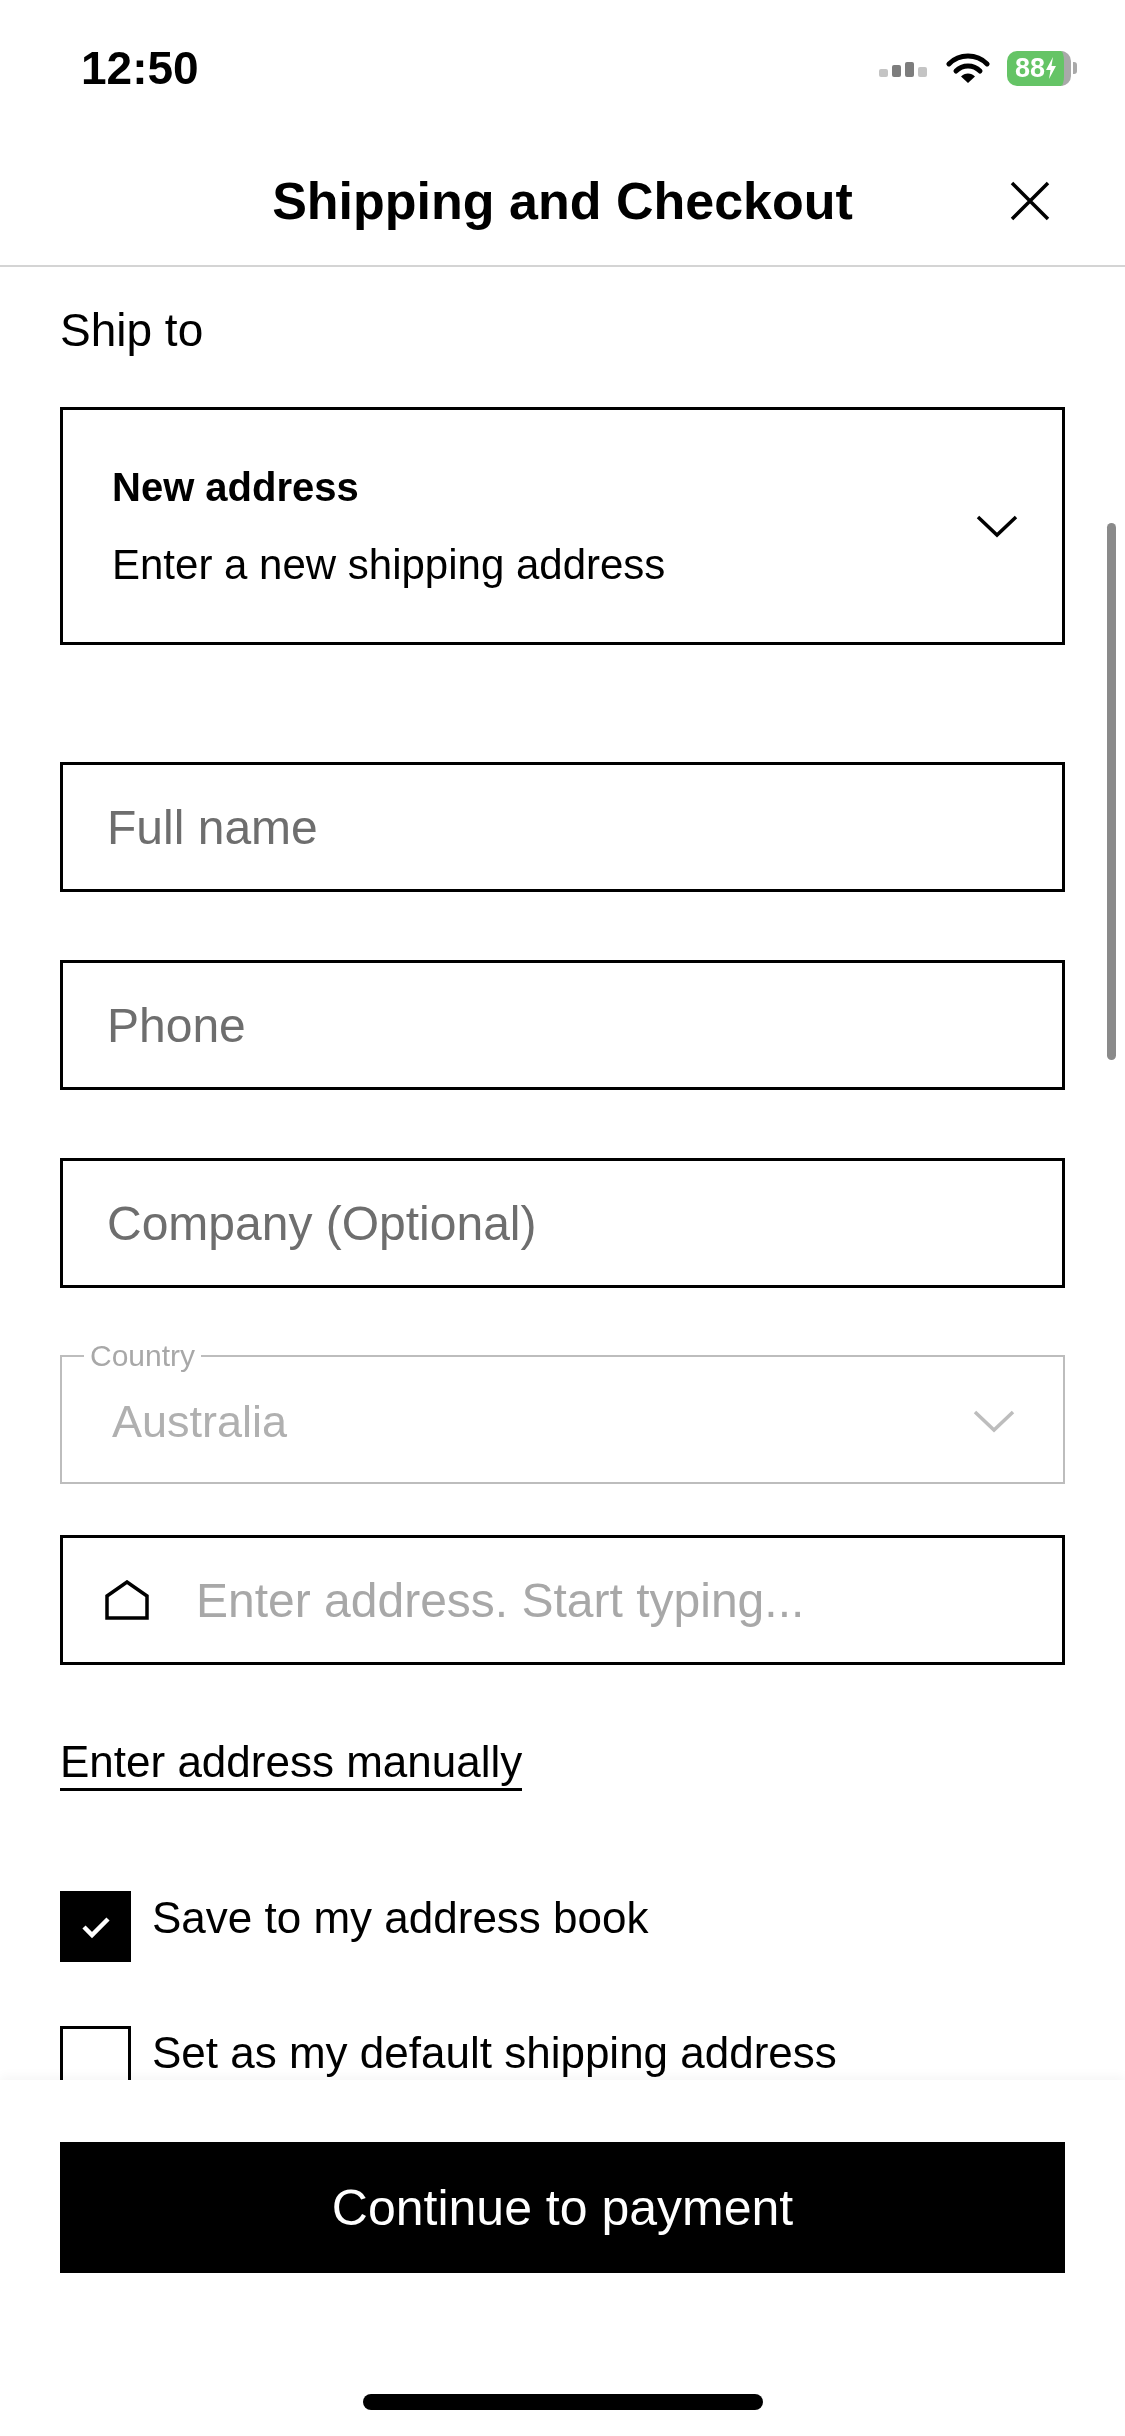 The image size is (1125, 2436). I want to click on checkbox-label: Set as my default shipping address, so click(494, 2052).